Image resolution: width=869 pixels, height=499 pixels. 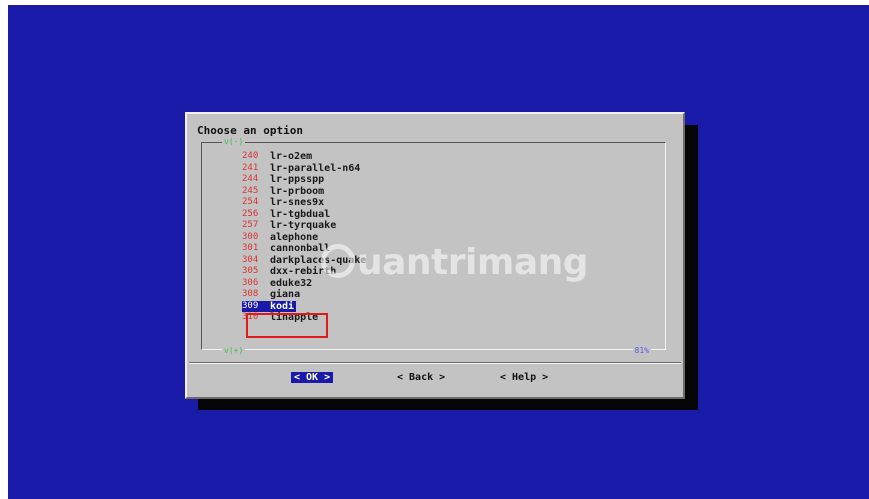 I want to click on item-number: 257, so click(x=250, y=225).